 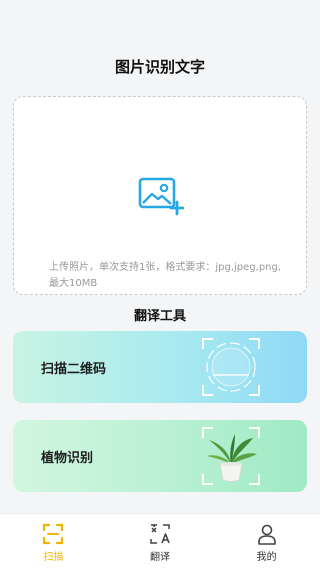 I want to click on tab-mine: 我的, so click(x=266, y=541).